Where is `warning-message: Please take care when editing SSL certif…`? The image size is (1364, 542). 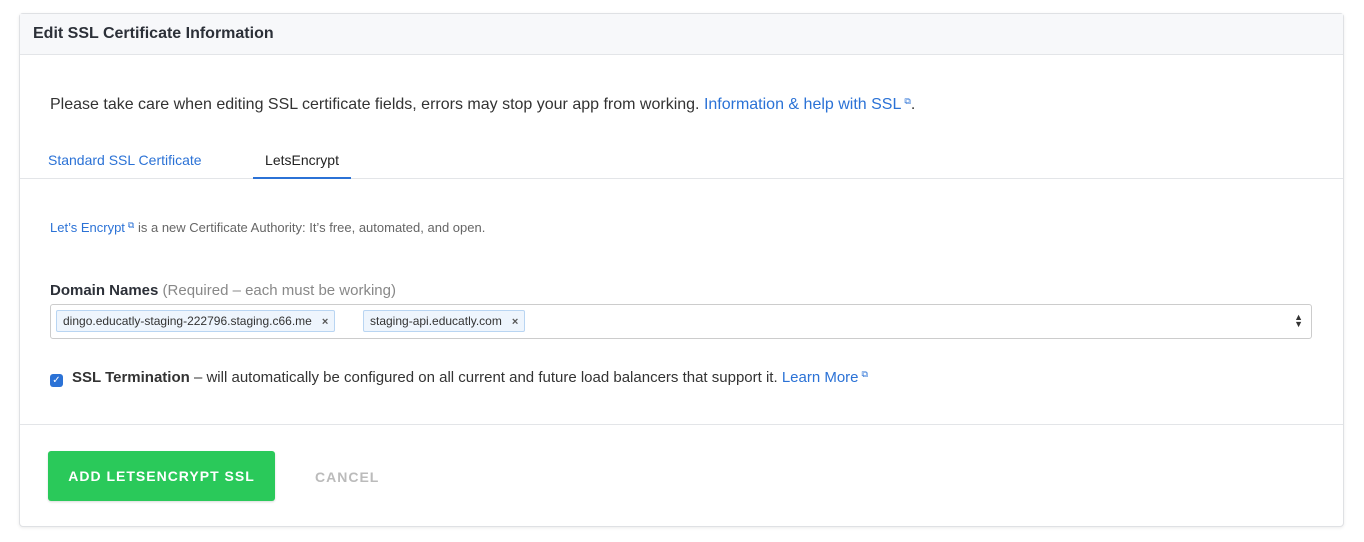 warning-message: Please take care when editing SSL certif… is located at coordinates (377, 104).